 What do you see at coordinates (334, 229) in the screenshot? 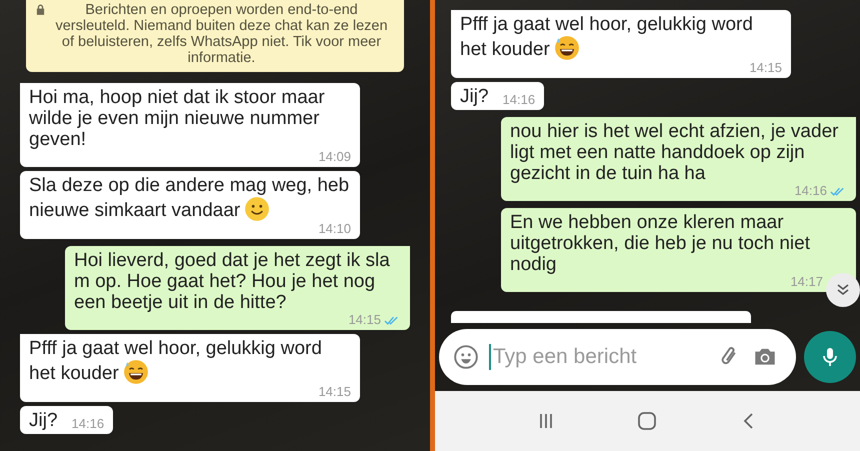
I see `message-time: 14:10` at bounding box center [334, 229].